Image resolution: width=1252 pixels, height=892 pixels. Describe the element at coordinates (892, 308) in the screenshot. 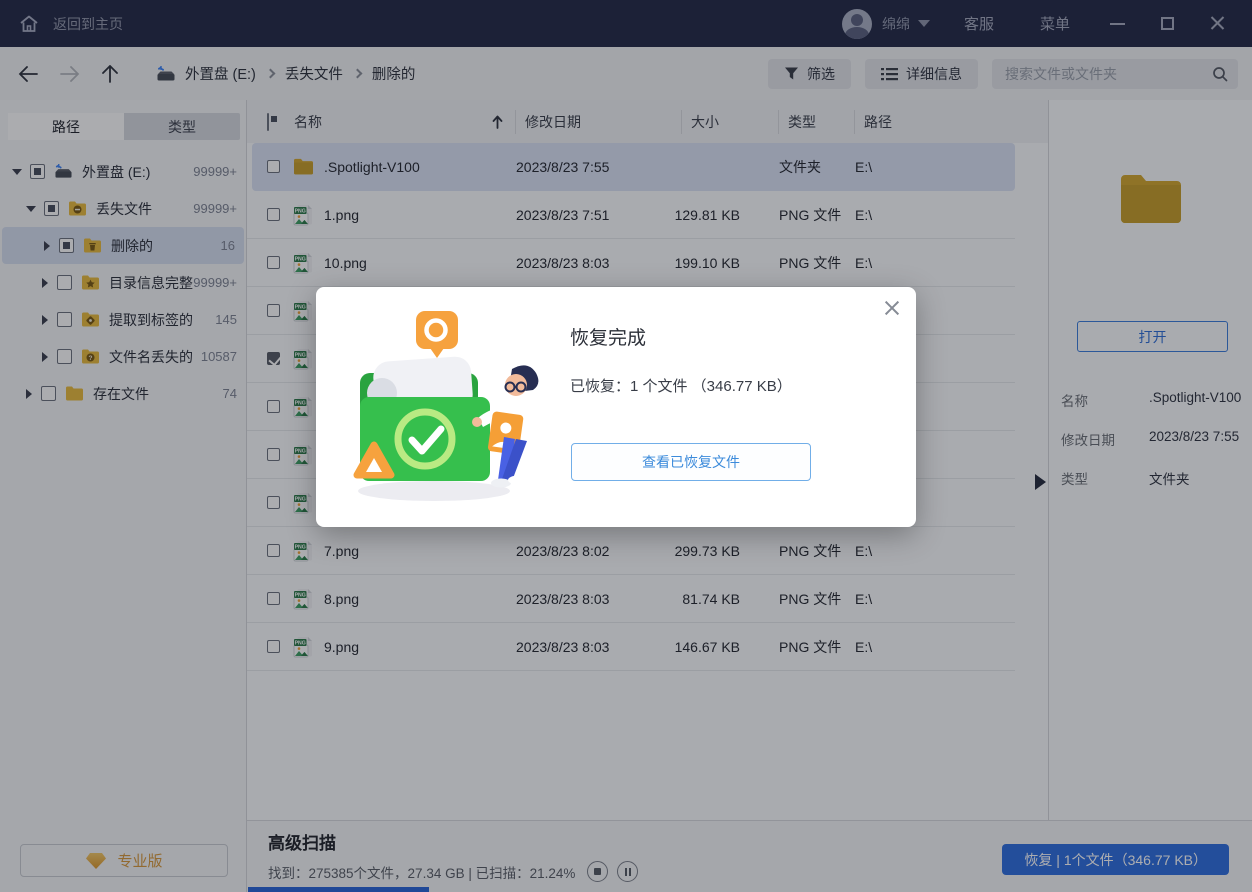

I see `dialog-close-button` at that location.